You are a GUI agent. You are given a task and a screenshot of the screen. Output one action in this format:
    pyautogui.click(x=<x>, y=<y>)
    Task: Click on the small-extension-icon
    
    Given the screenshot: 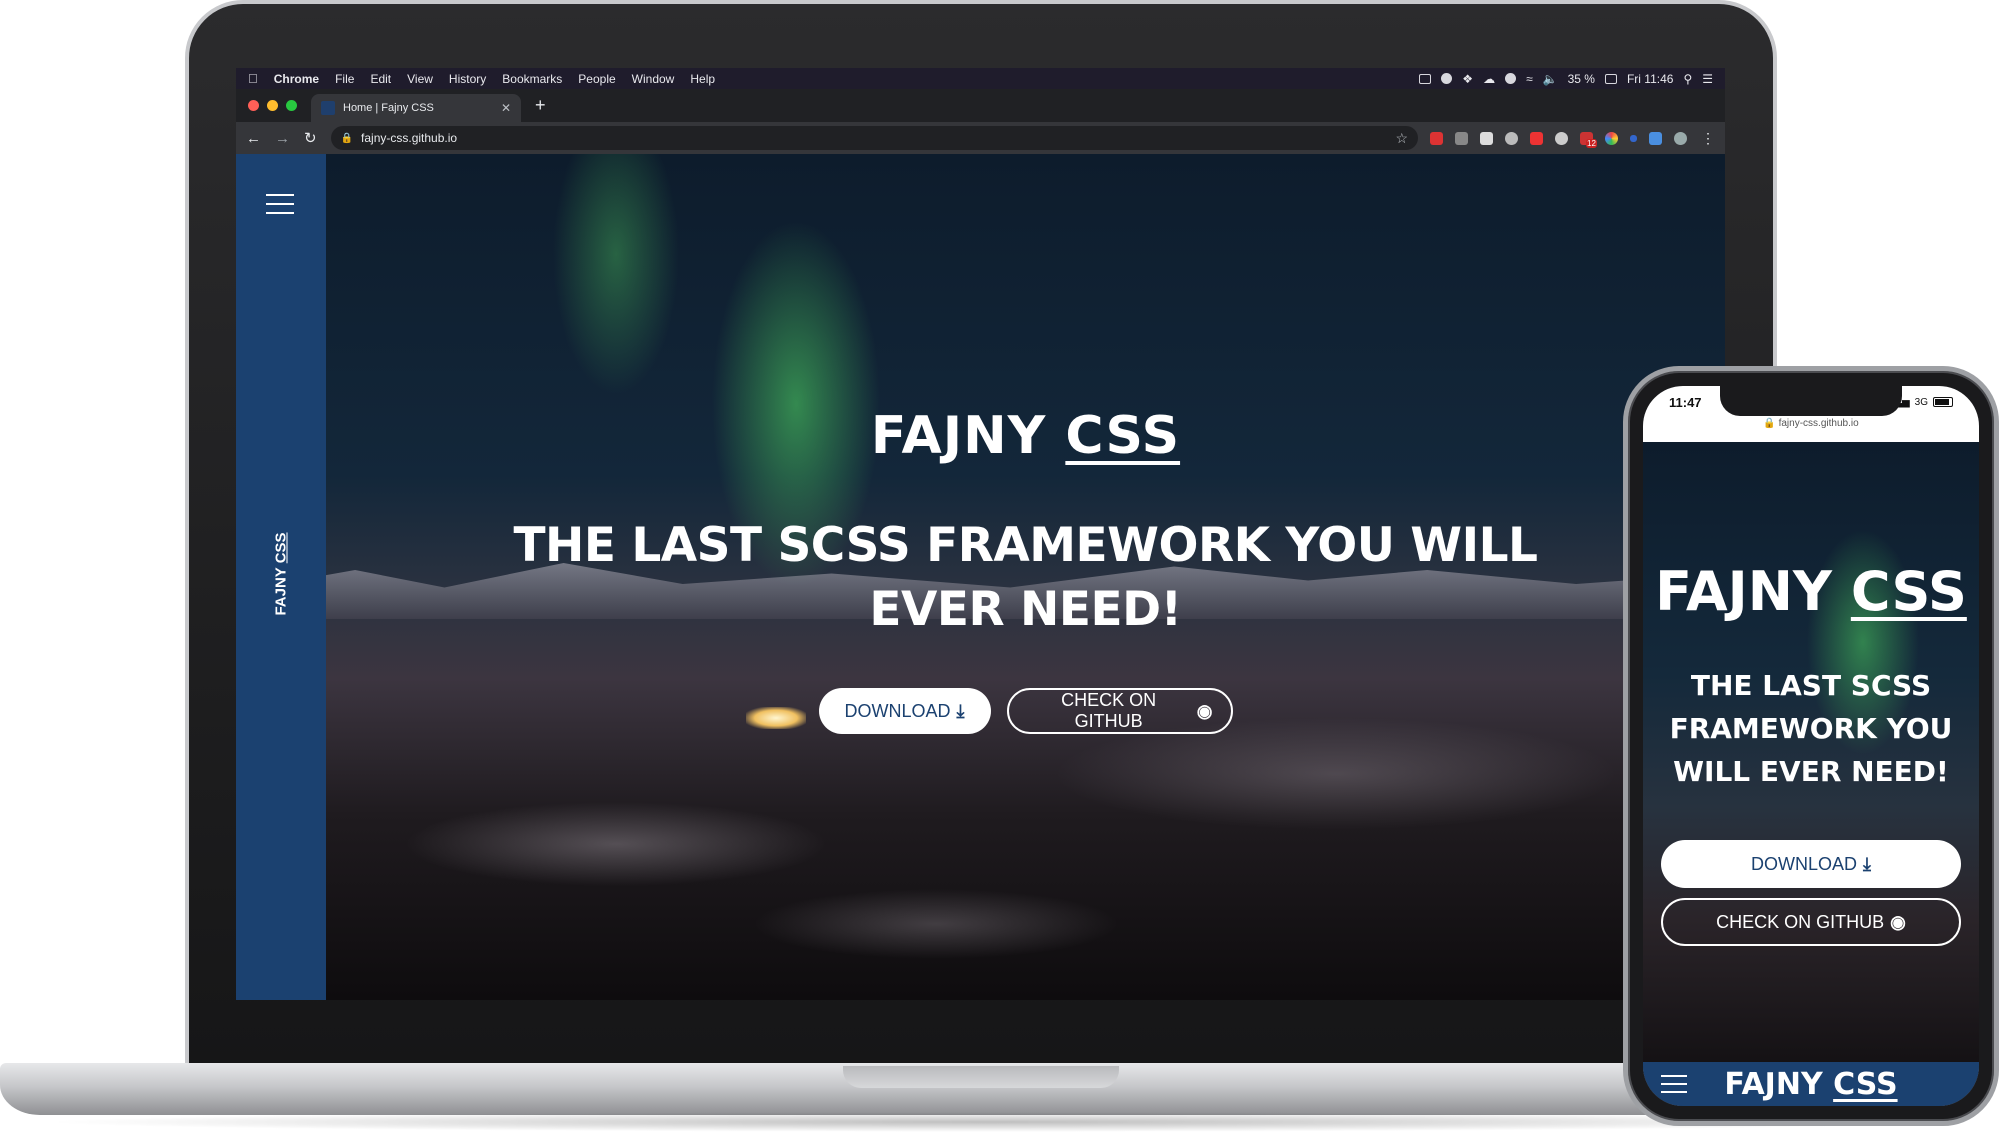 What is the action you would take?
    pyautogui.click(x=1633, y=138)
    